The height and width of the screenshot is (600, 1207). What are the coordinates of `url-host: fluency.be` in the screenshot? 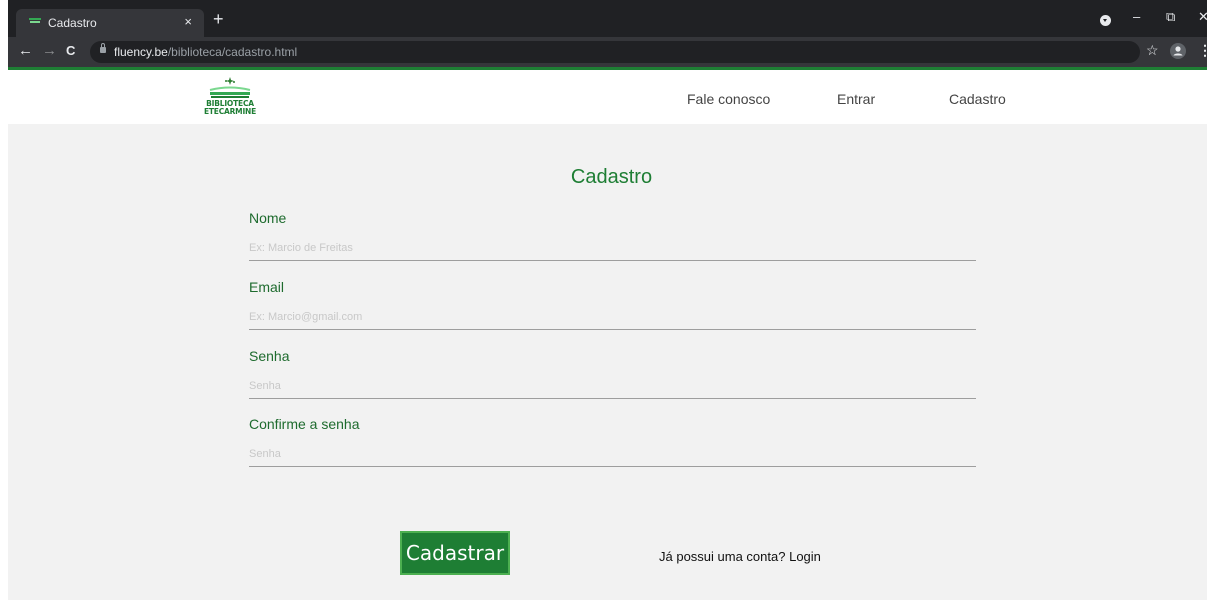 It's located at (141, 52).